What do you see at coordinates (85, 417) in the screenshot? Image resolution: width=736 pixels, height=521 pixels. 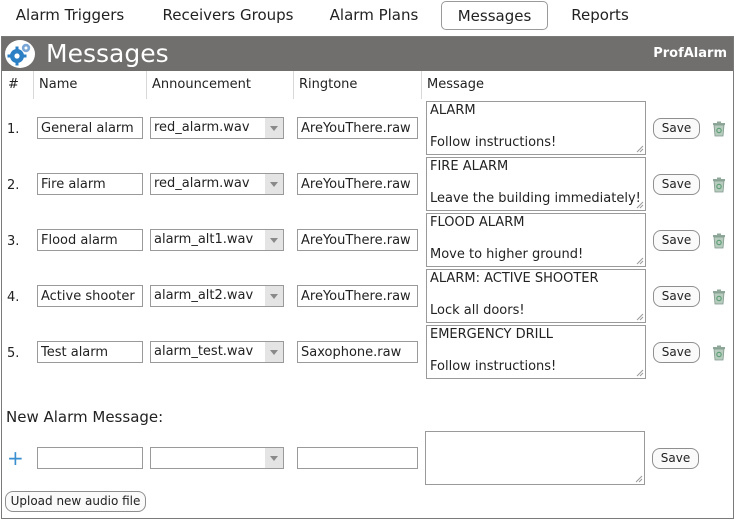 I see `new-message-heading: New Alarm Message:` at bounding box center [85, 417].